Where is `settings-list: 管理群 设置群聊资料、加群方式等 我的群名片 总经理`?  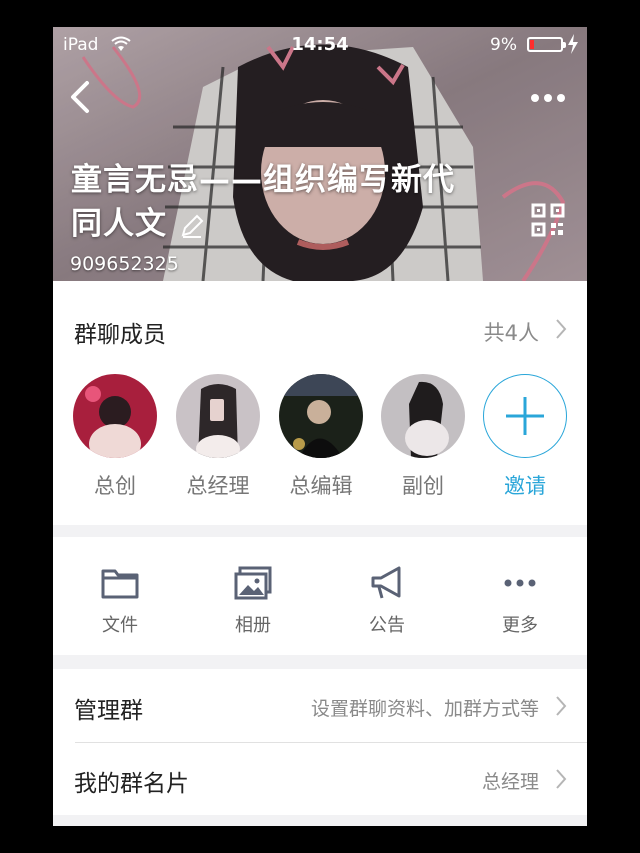
settings-list: 管理群 设置群聊资料、加群方式等 我的群名片 总经理 is located at coordinates (320, 742).